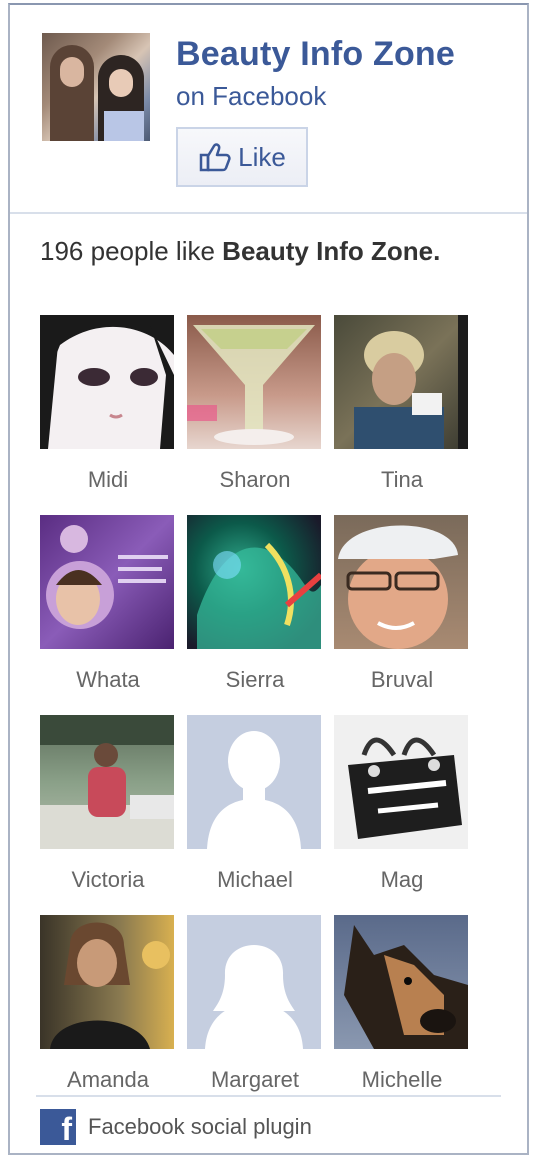 The height and width of the screenshot is (1159, 536). I want to click on fan-item: Whata, so click(108, 604).